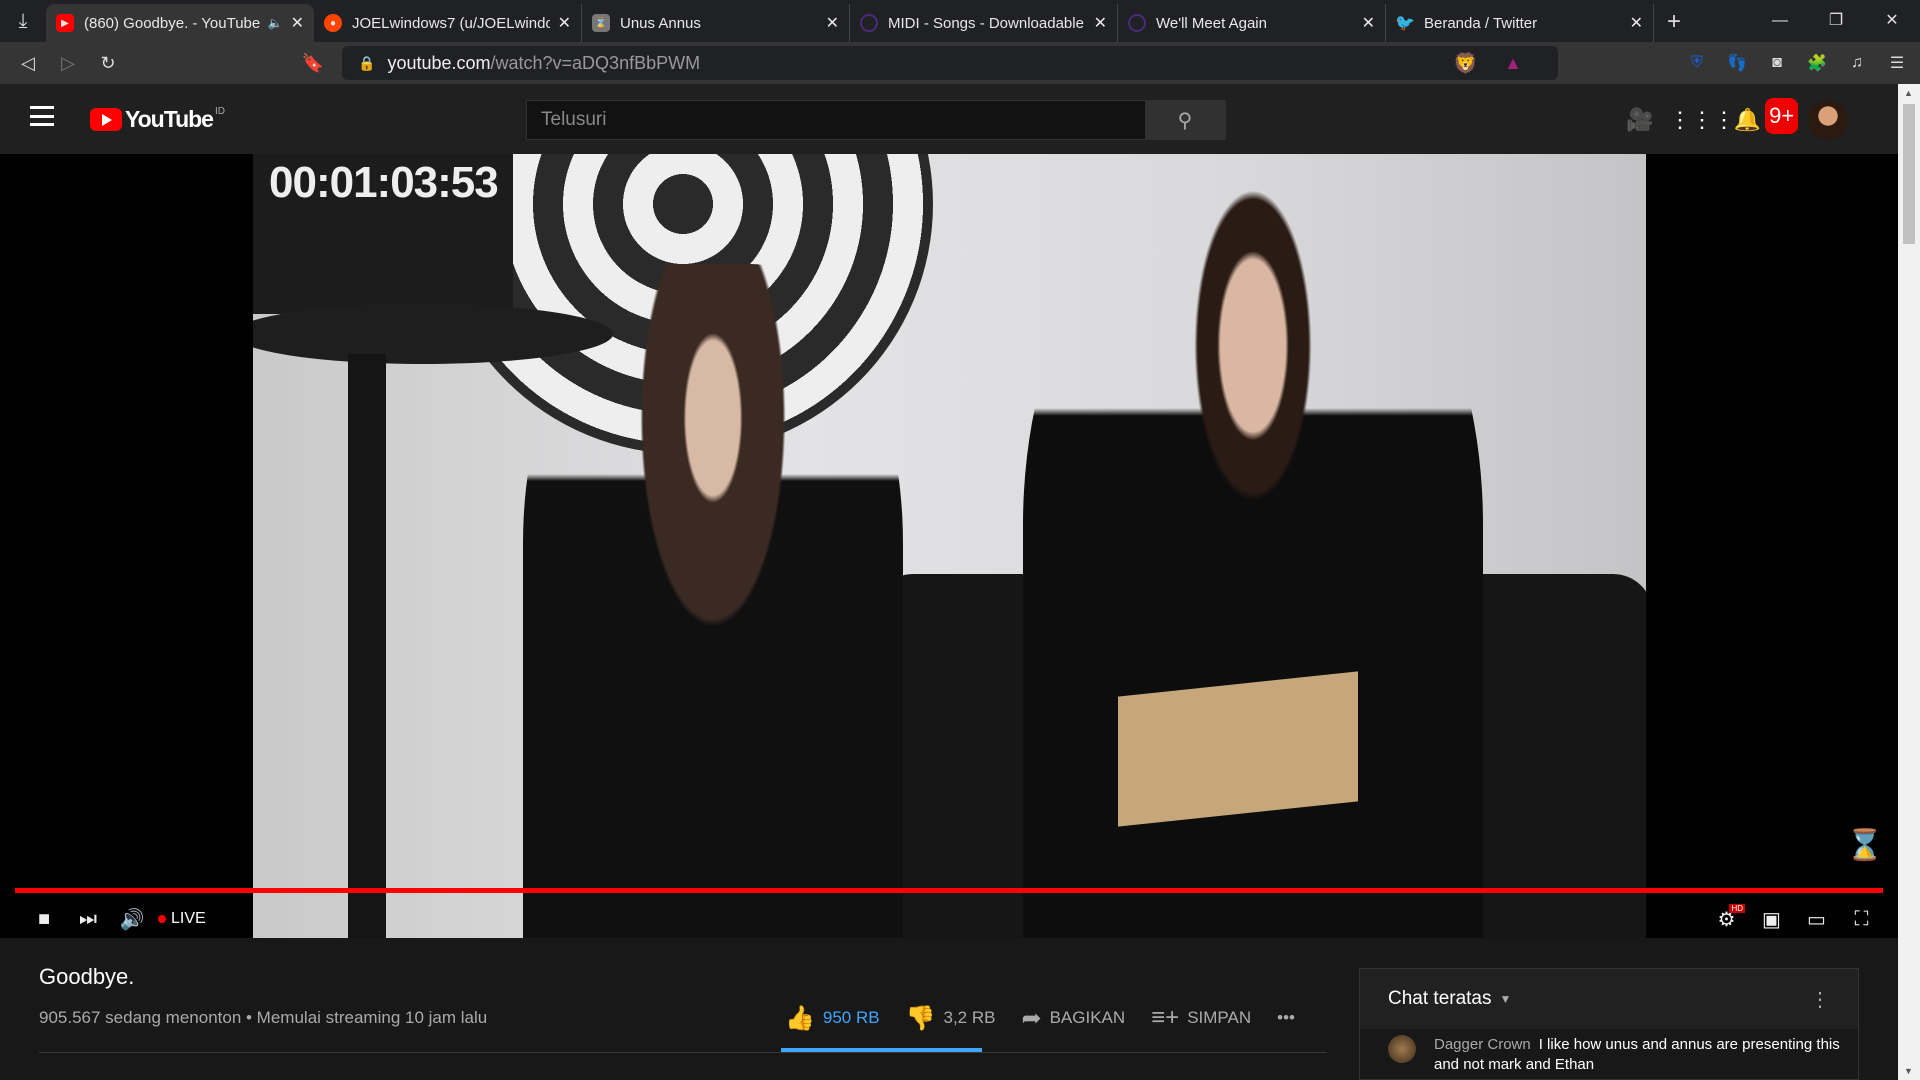  I want to click on youtube-logo: YouTube ID, so click(157, 119).